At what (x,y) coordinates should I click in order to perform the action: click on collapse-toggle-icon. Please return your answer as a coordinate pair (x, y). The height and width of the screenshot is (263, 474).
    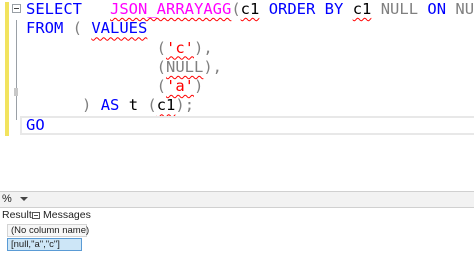
    Looking at the image, I should click on (16, 8).